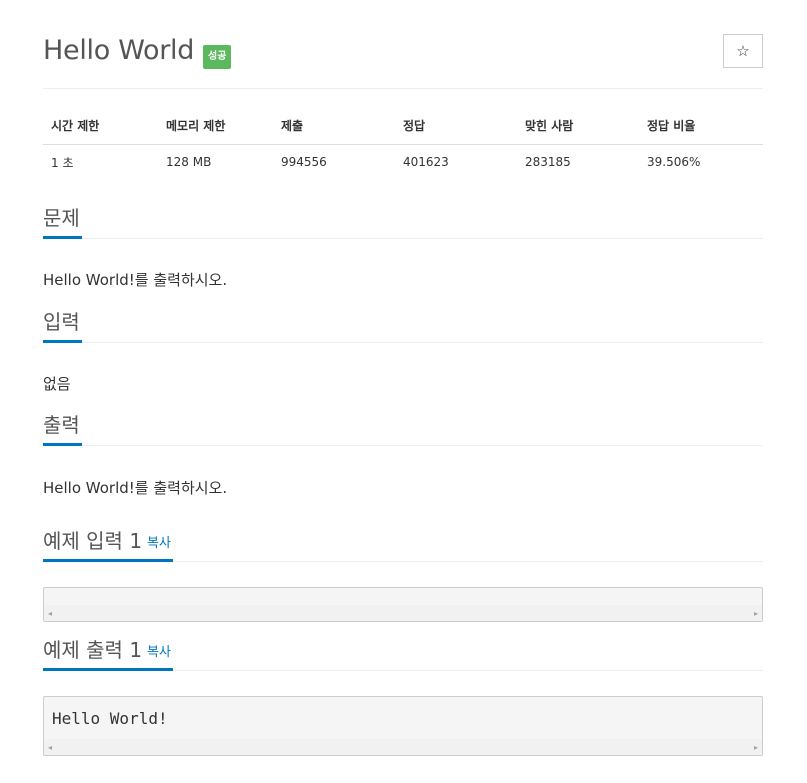 The height and width of the screenshot is (783, 807). Describe the element at coordinates (93, 650) in the screenshot. I see `sample-output-heading: 예제 출력 1` at that location.